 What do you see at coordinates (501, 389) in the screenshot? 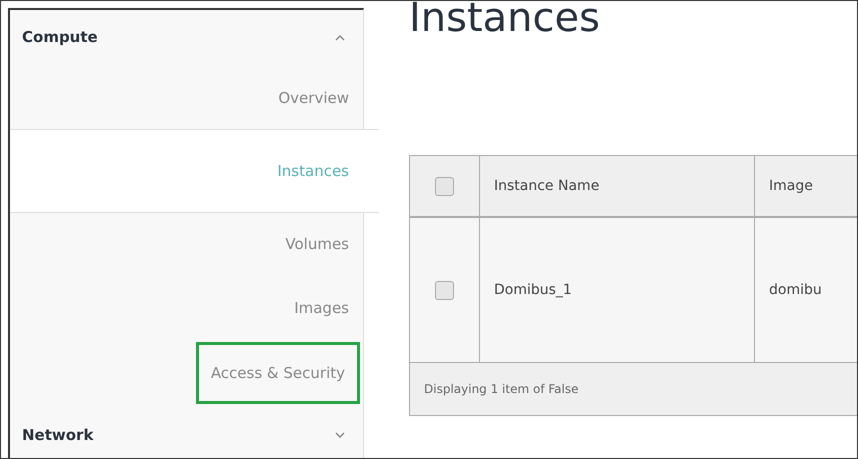
I see `table-footer-text: Displaying 1 item of False` at bounding box center [501, 389].